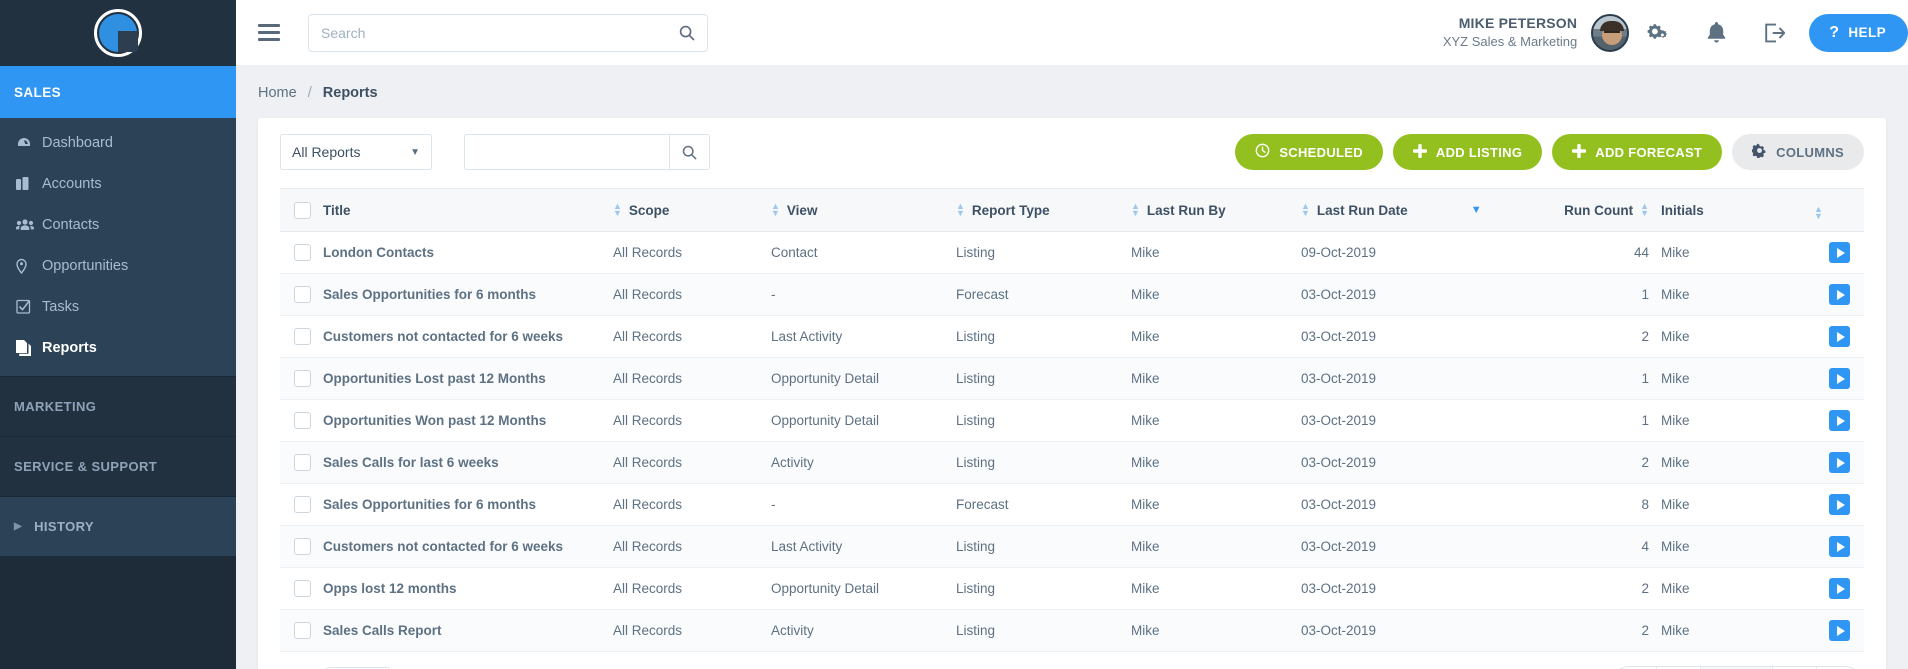  Describe the element at coordinates (462, 210) in the screenshot. I see `th-title: Title` at that location.